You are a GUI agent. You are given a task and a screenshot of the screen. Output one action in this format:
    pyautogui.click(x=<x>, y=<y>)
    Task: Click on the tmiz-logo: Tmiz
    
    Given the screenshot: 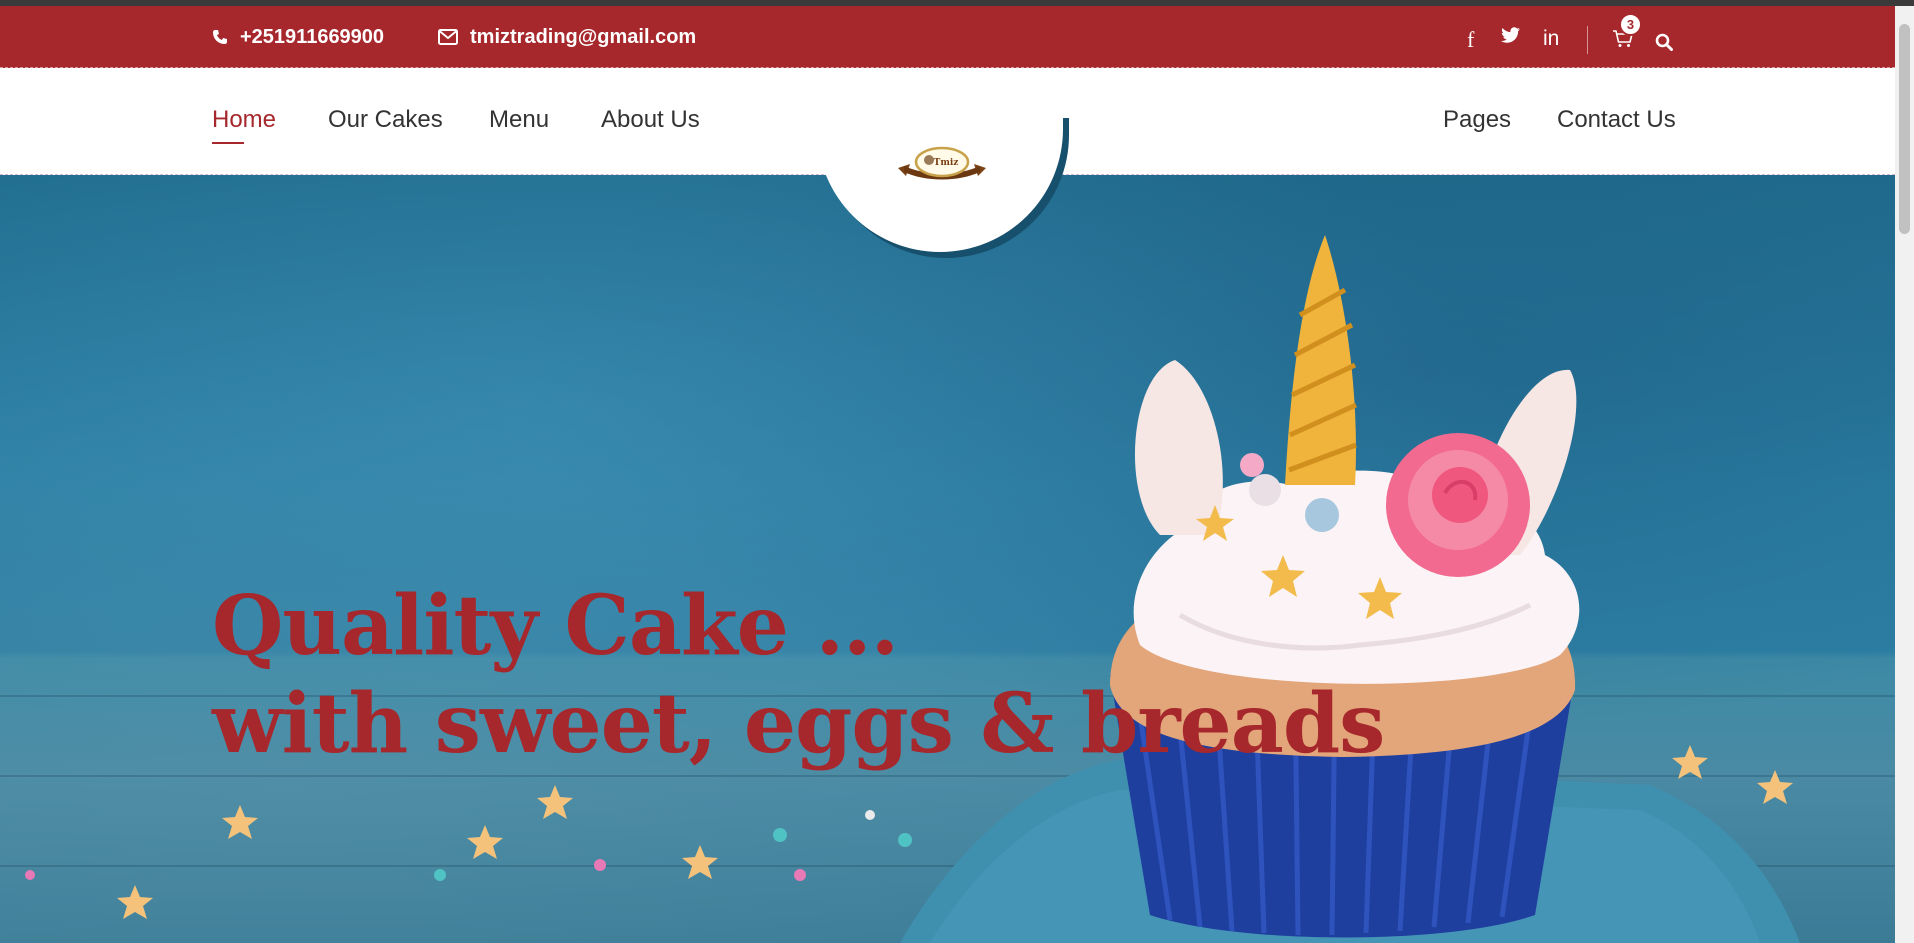 What is the action you would take?
    pyautogui.click(x=942, y=164)
    